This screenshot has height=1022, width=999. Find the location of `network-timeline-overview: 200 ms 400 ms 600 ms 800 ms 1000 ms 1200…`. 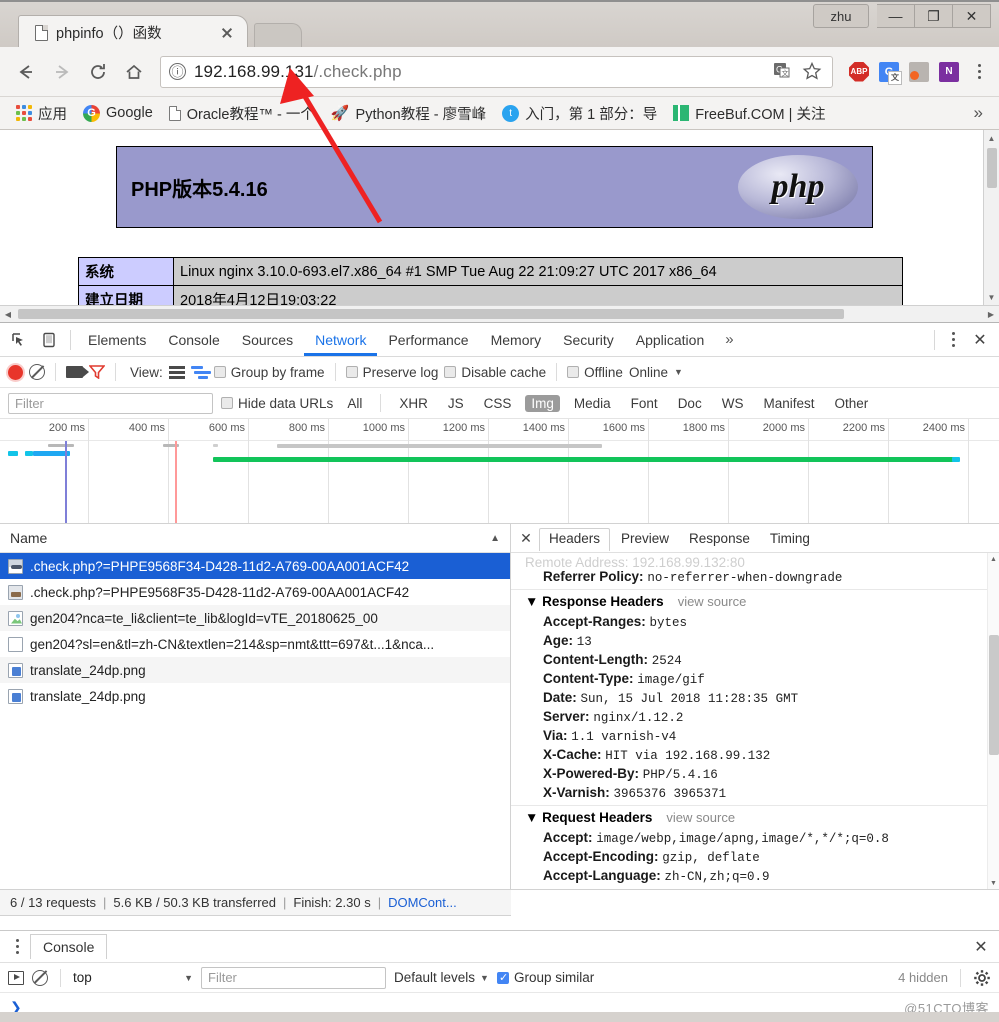

network-timeline-overview: 200 ms 400 ms 600 ms 800 ms 1000 ms 1200… is located at coordinates (499, 471).